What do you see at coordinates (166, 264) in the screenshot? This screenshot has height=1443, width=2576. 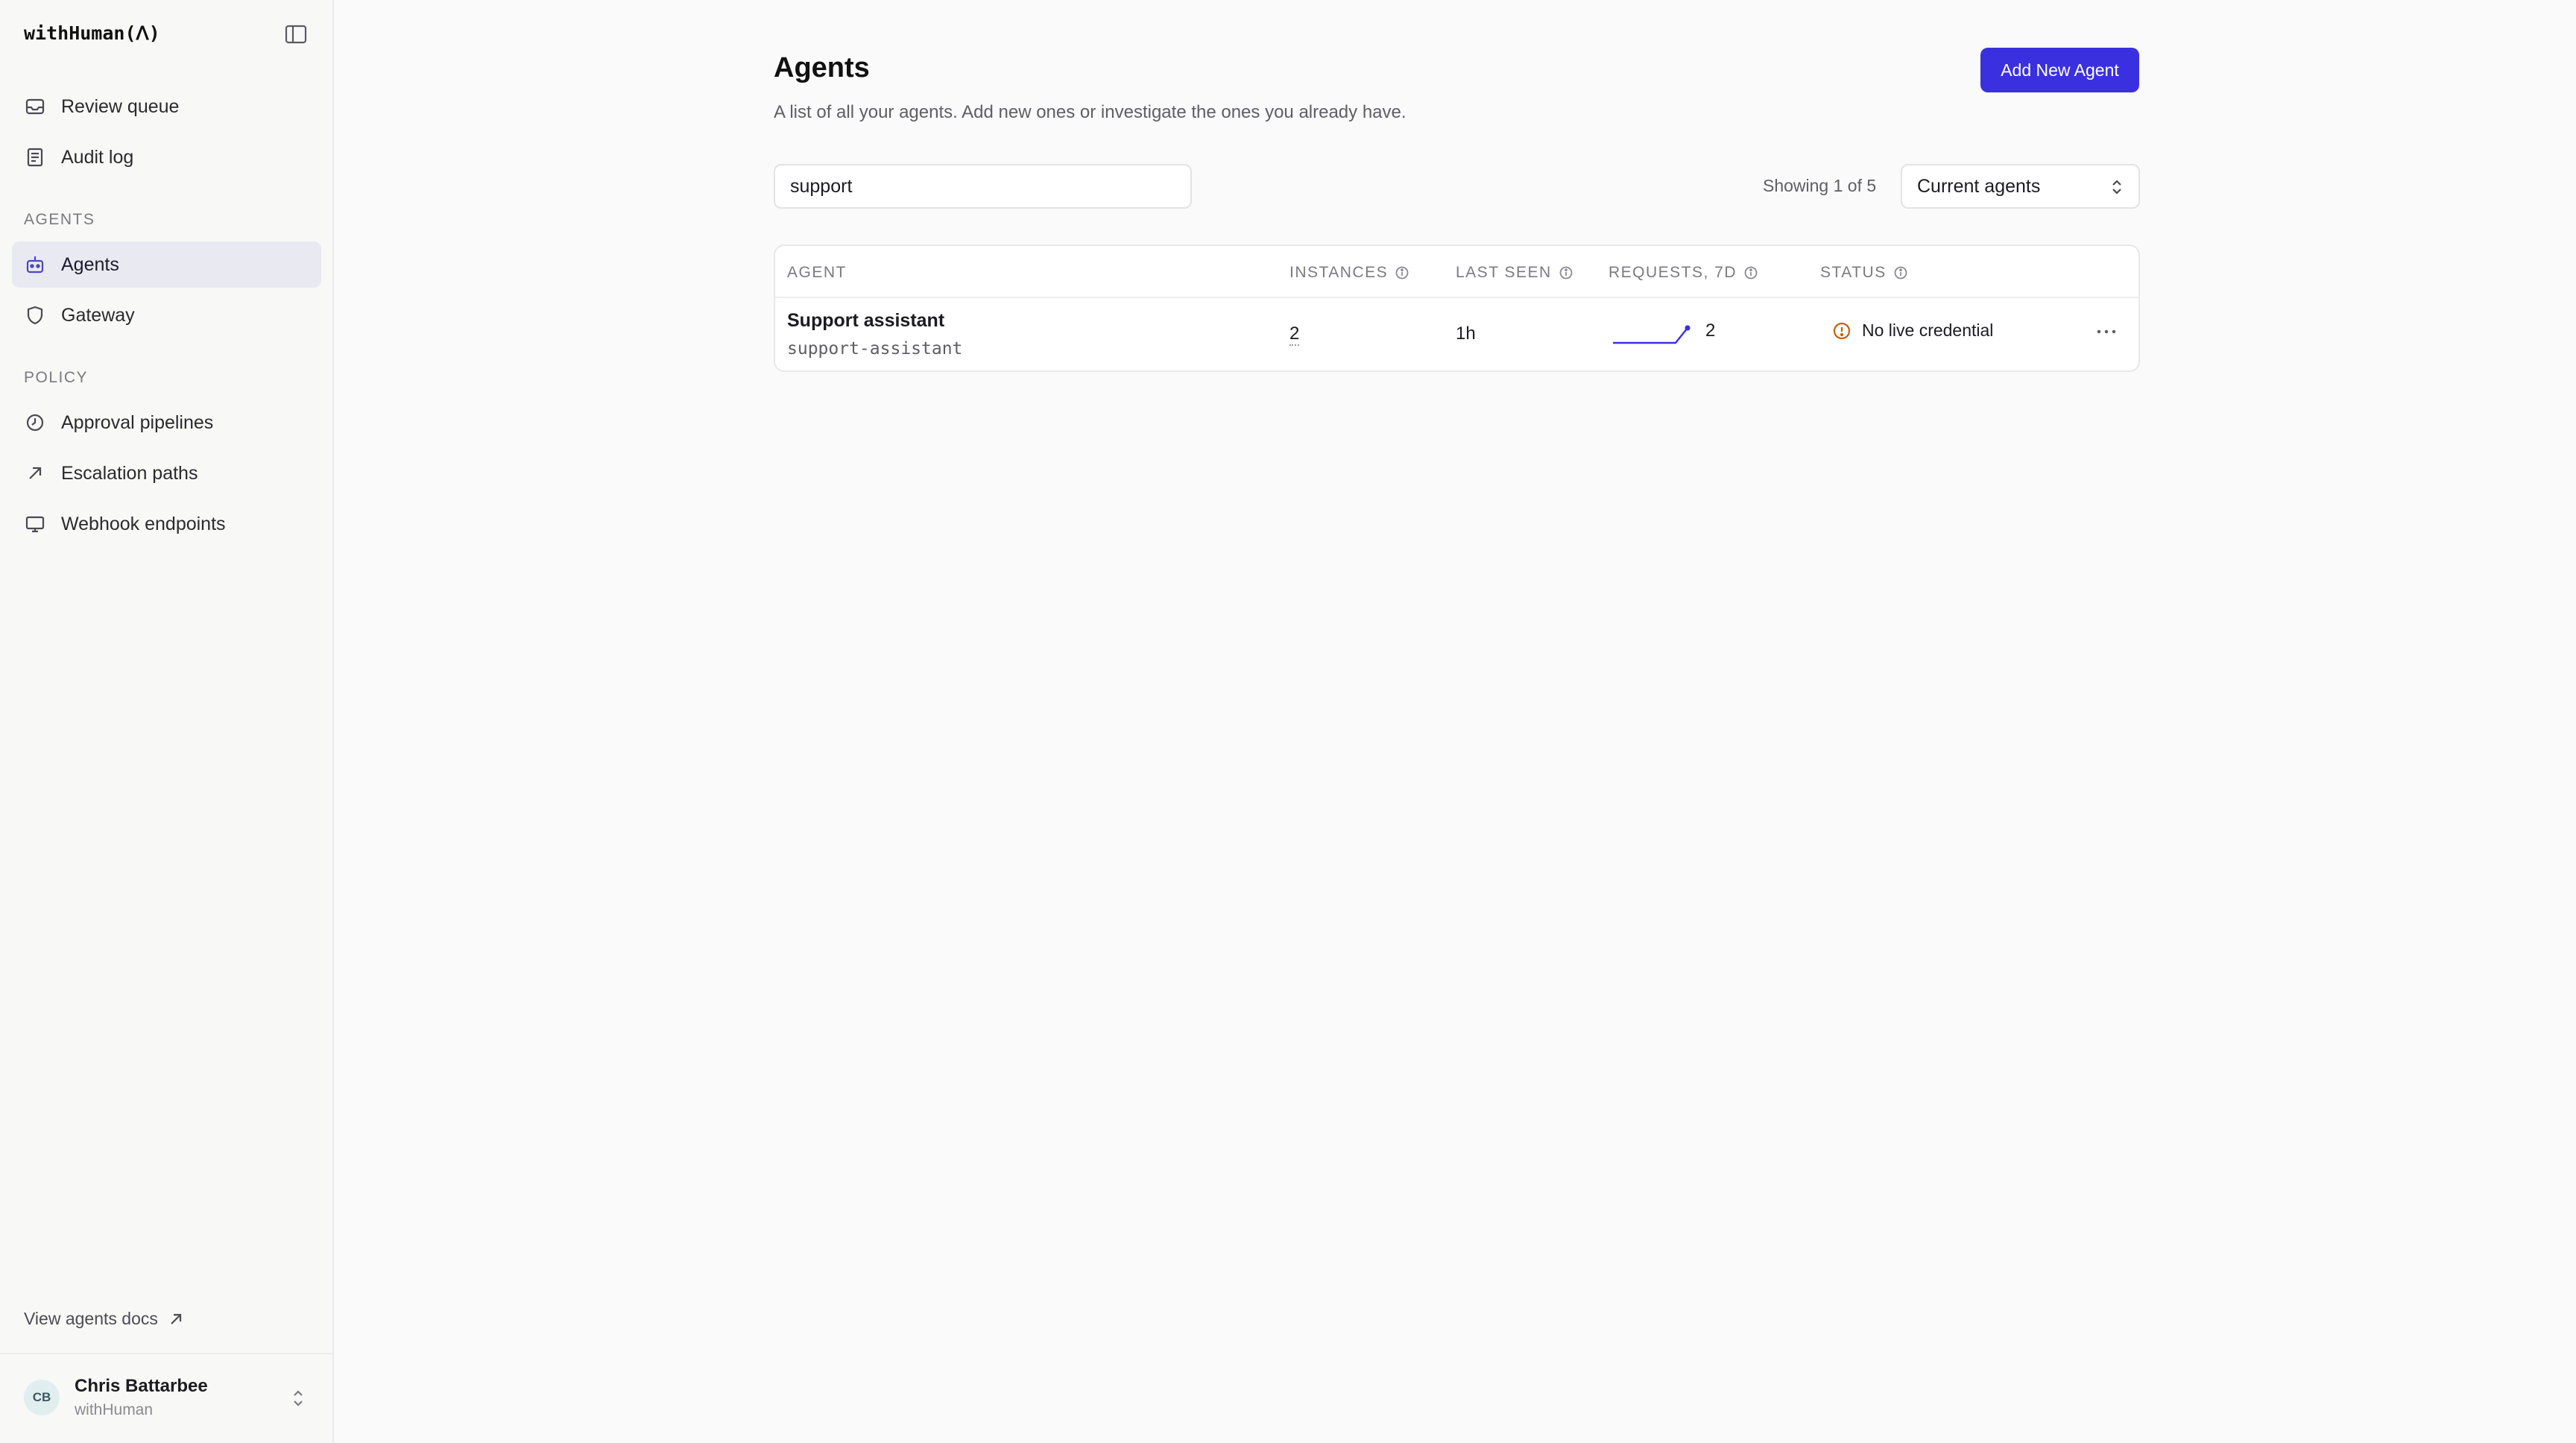 I see `sidebar-item-agents: Agents` at bounding box center [166, 264].